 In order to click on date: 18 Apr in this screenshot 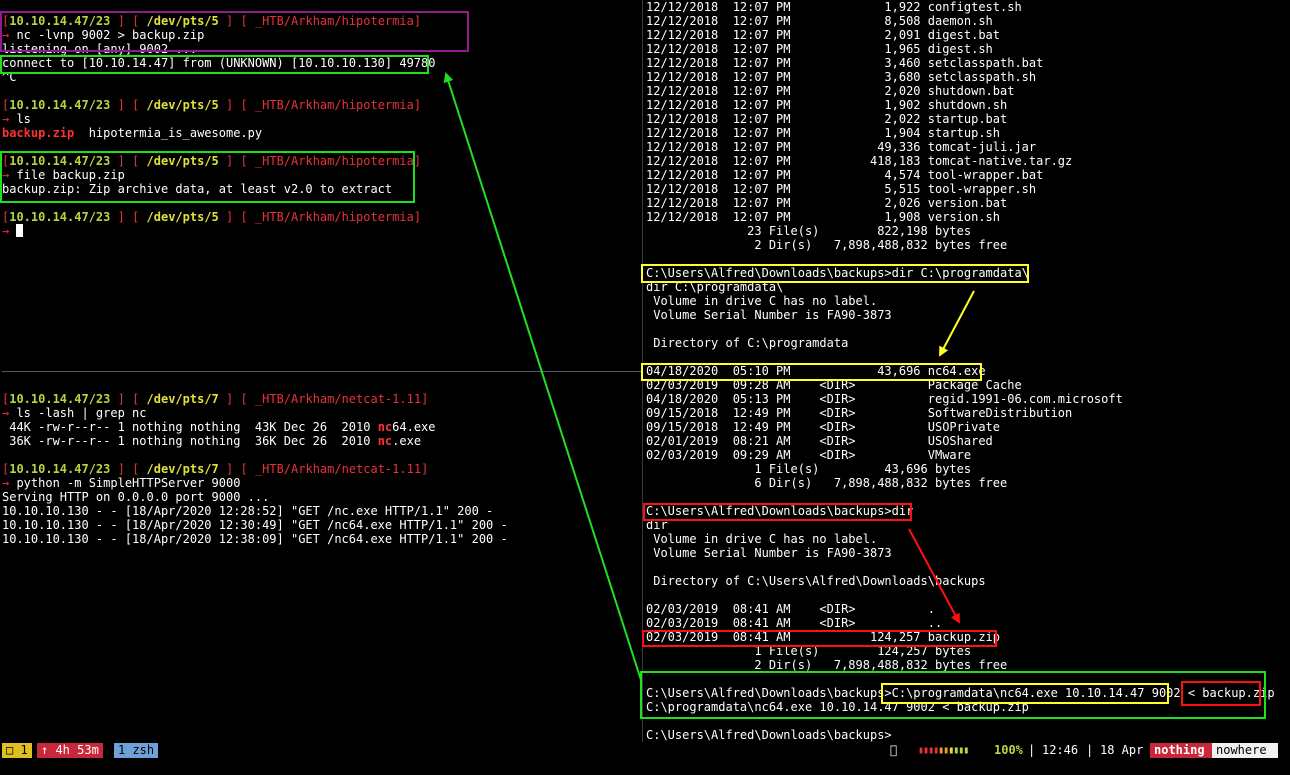, I will do `click(1122, 750)`.